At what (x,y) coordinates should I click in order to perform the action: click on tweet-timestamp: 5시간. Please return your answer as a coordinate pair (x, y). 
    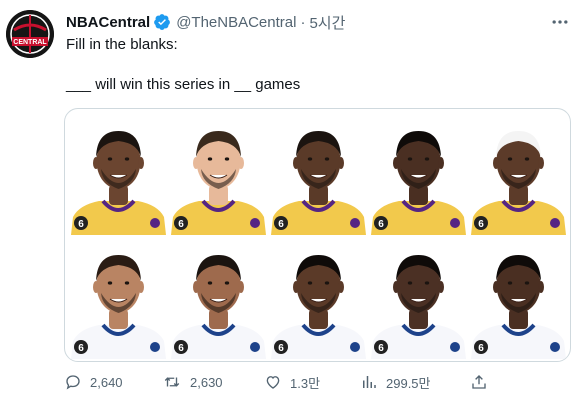
    Looking at the image, I should click on (327, 22).